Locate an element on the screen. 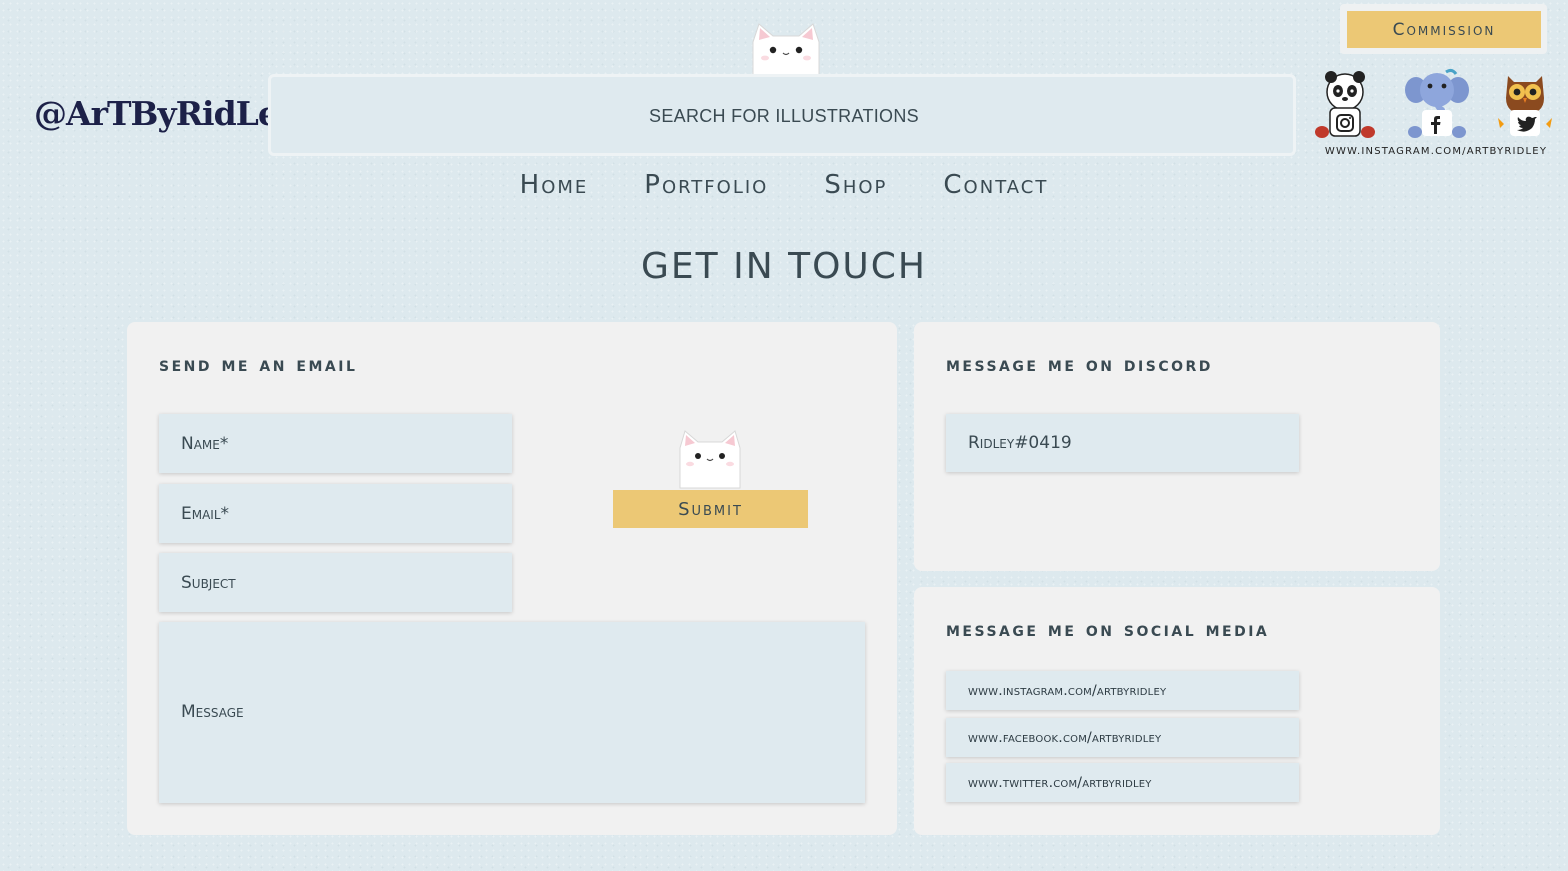  search-input is located at coordinates (784, 116).